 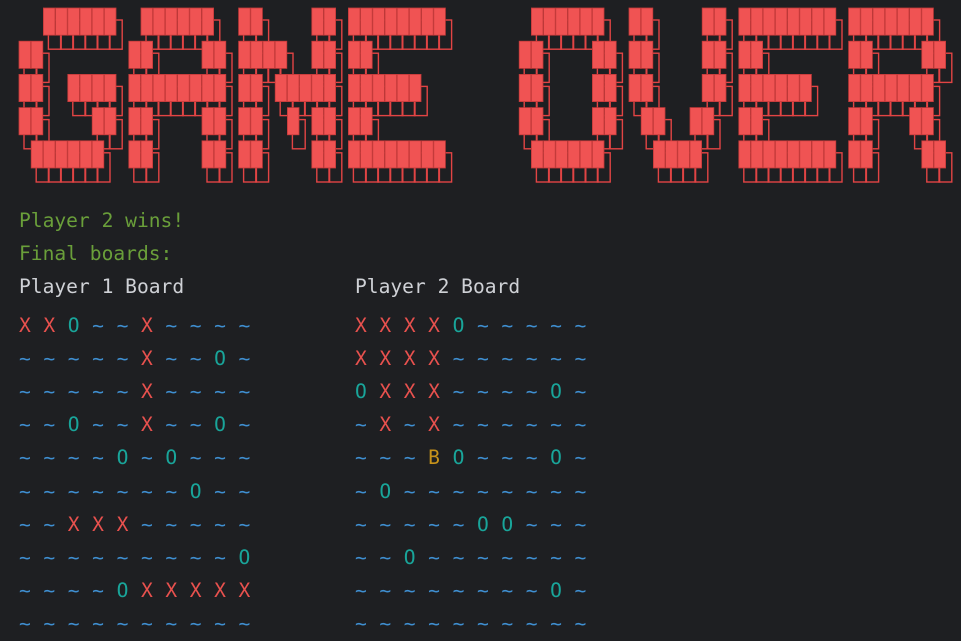 What do you see at coordinates (102, 220) in the screenshot?
I see `winner-message: Player 2 wins!` at bounding box center [102, 220].